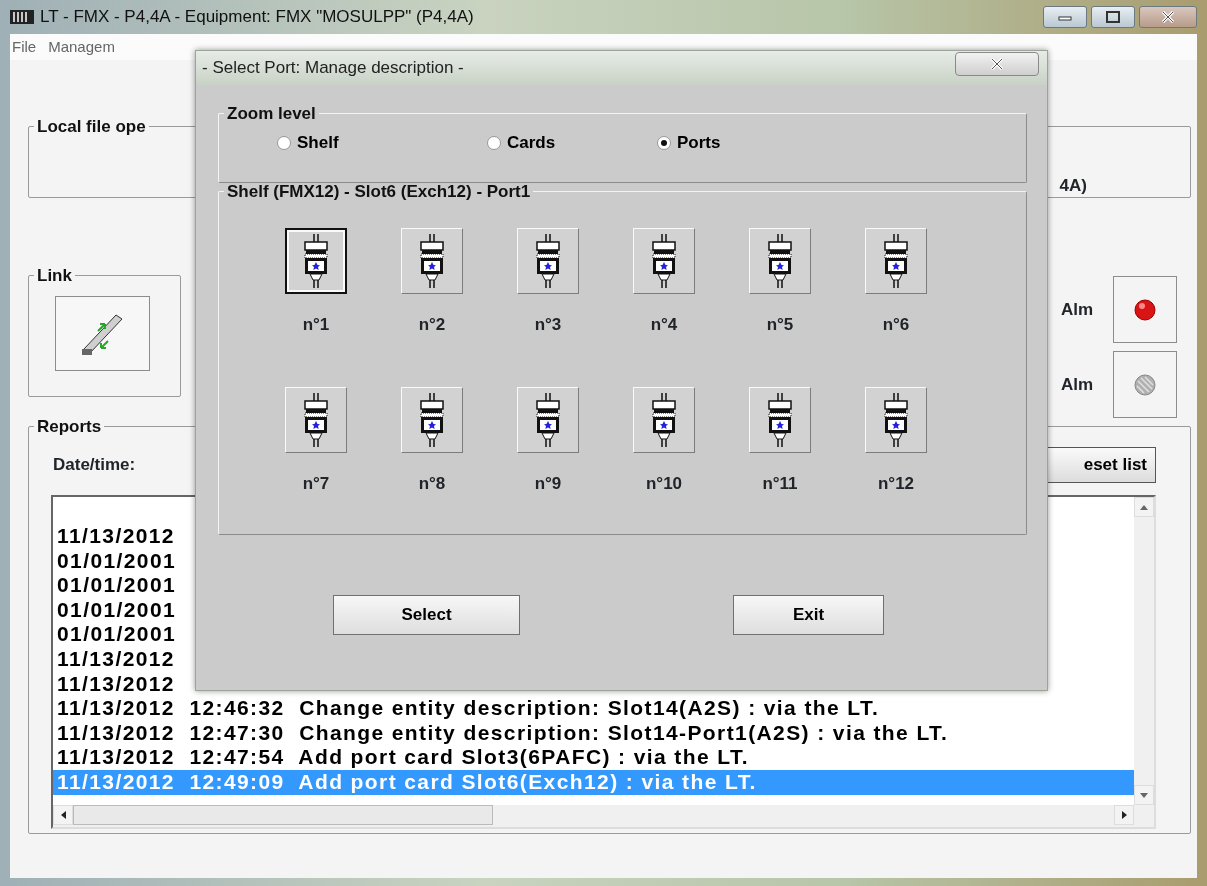 This screenshot has height=886, width=1207. I want to click on port-label: n°4, so click(664, 324).